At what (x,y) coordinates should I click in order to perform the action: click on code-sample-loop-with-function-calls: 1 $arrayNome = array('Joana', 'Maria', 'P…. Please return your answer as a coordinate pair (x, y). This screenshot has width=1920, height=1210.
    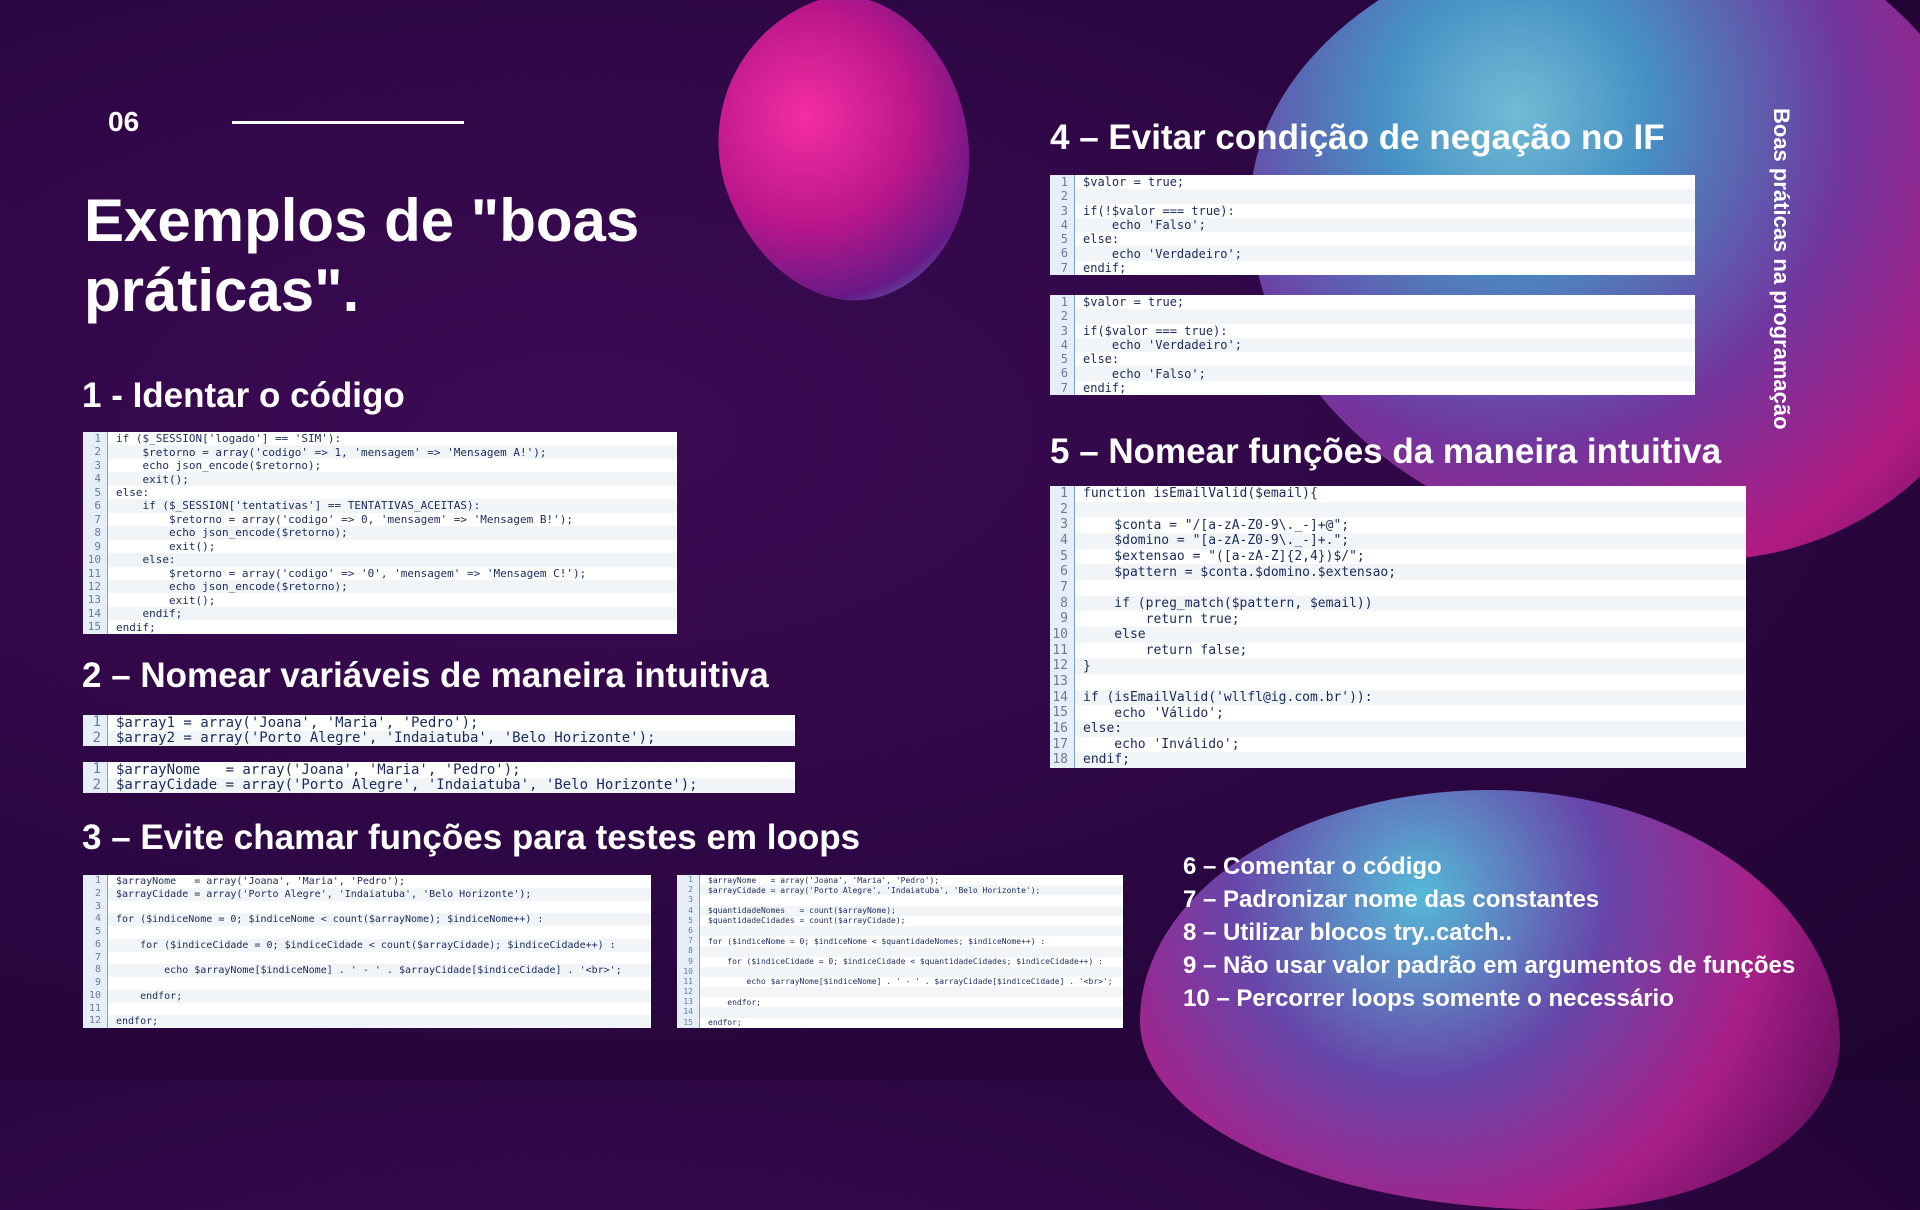
    Looking at the image, I should click on (367, 951).